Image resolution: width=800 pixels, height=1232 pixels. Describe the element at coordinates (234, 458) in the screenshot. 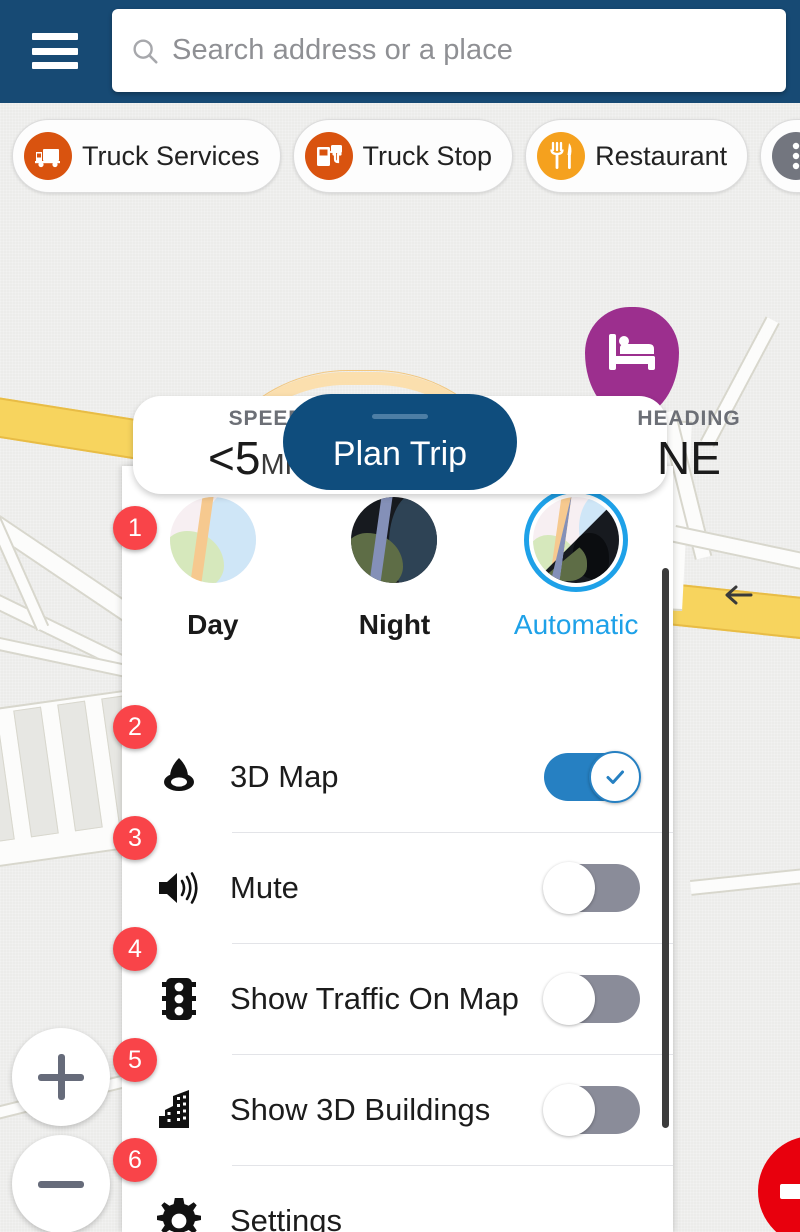

I see `speed-value: <5` at that location.